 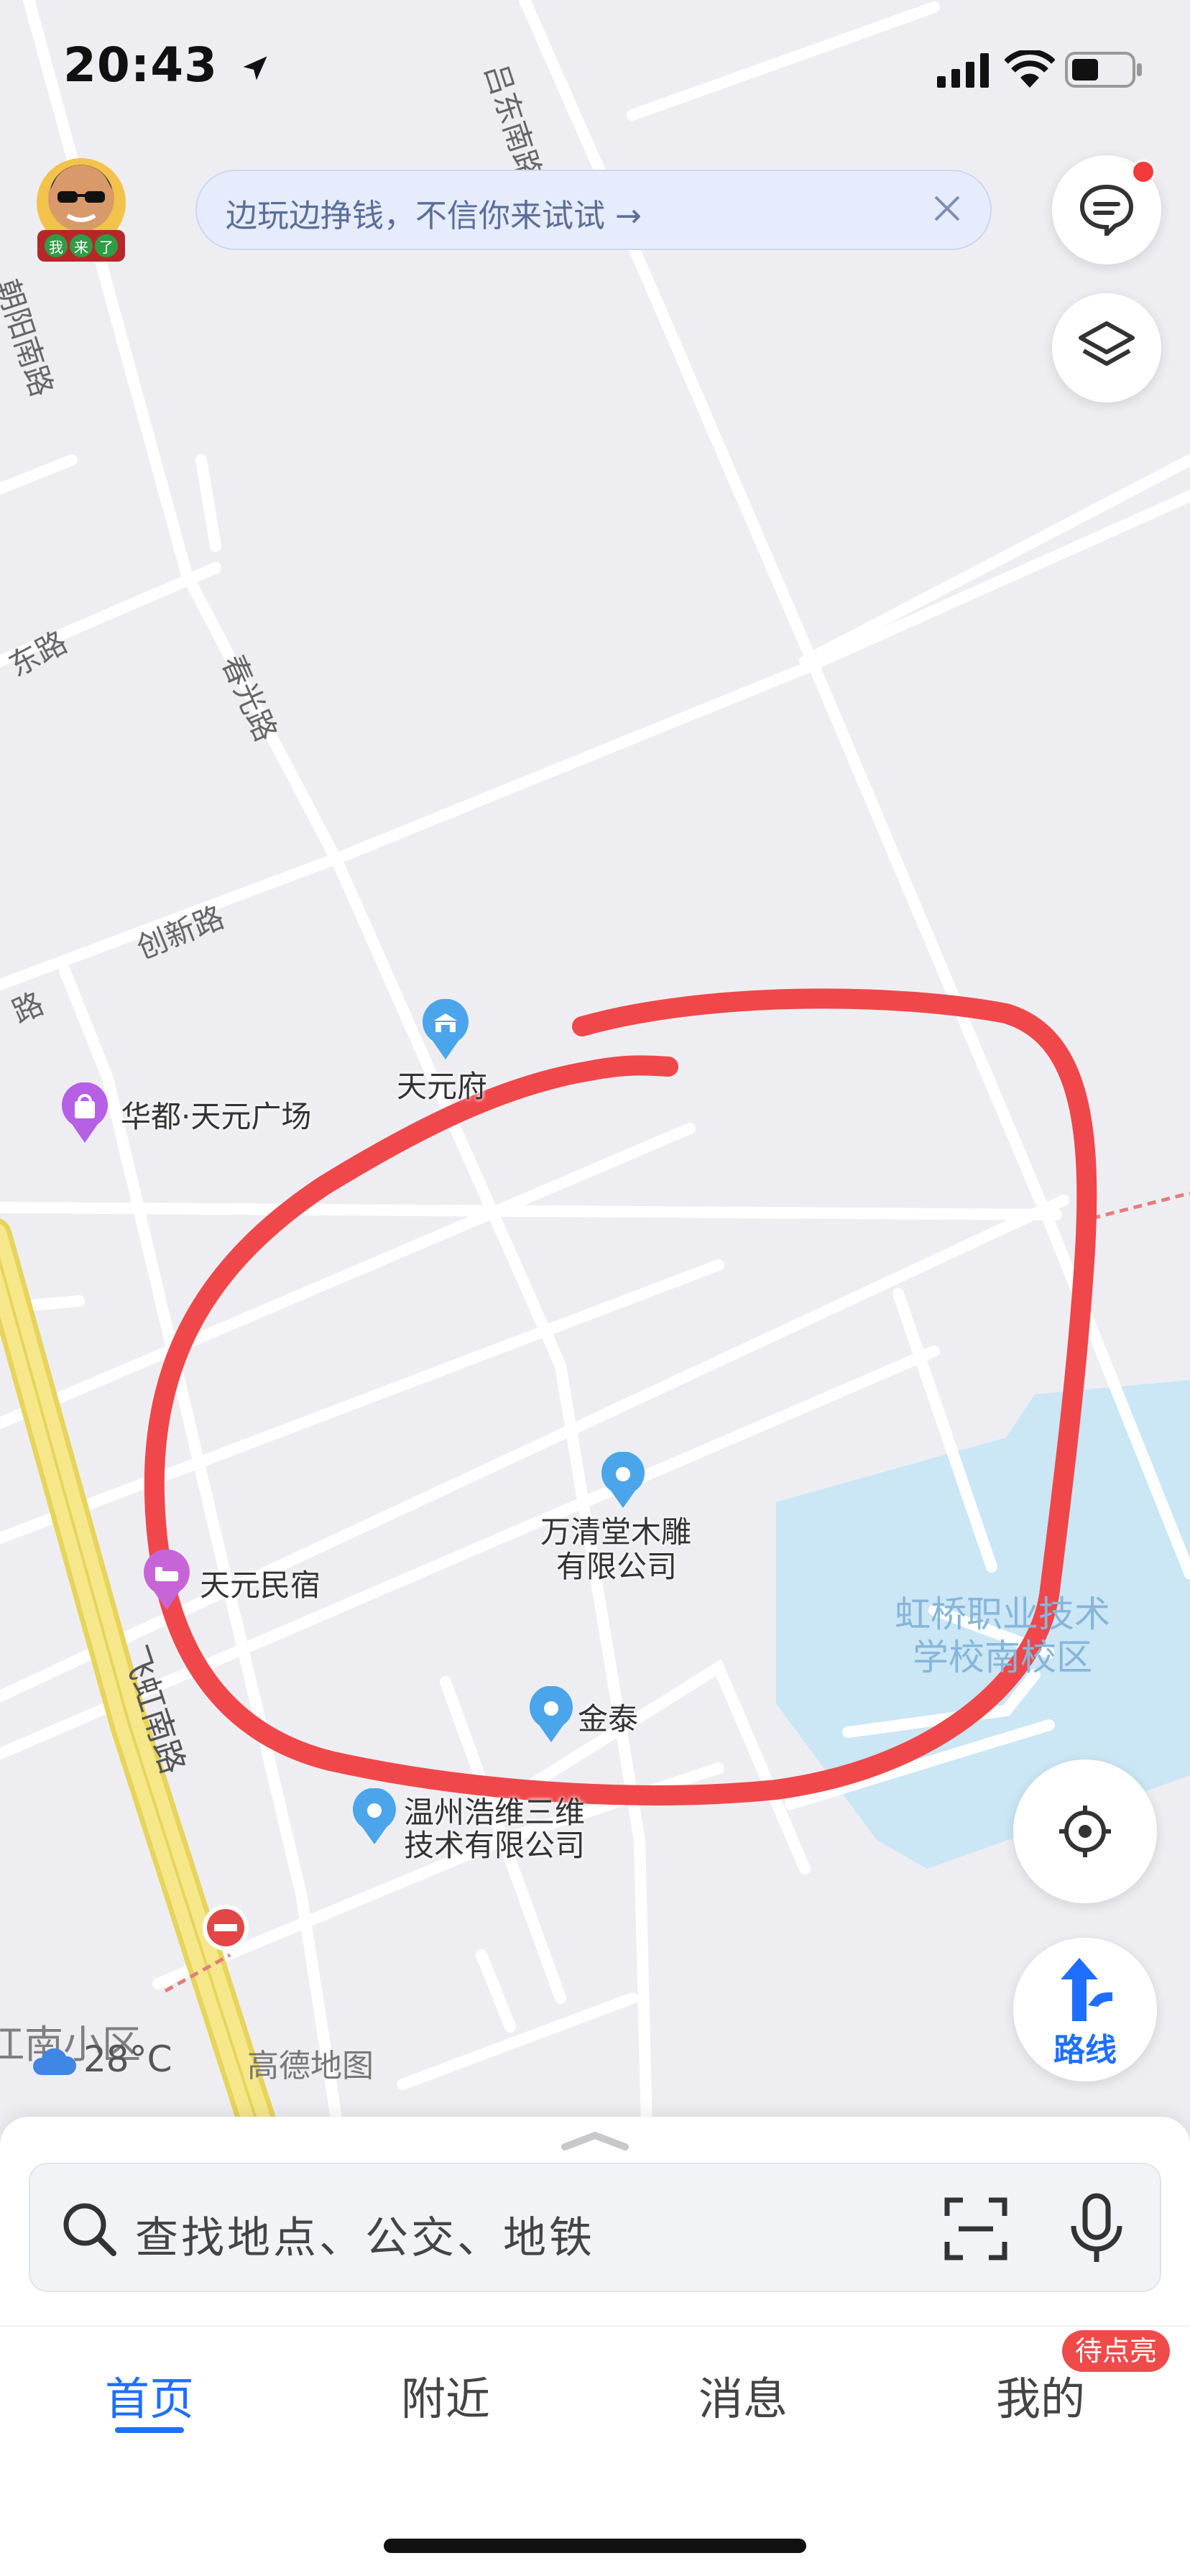 What do you see at coordinates (1085, 2050) in the screenshot?
I see `route-label: 路线` at bounding box center [1085, 2050].